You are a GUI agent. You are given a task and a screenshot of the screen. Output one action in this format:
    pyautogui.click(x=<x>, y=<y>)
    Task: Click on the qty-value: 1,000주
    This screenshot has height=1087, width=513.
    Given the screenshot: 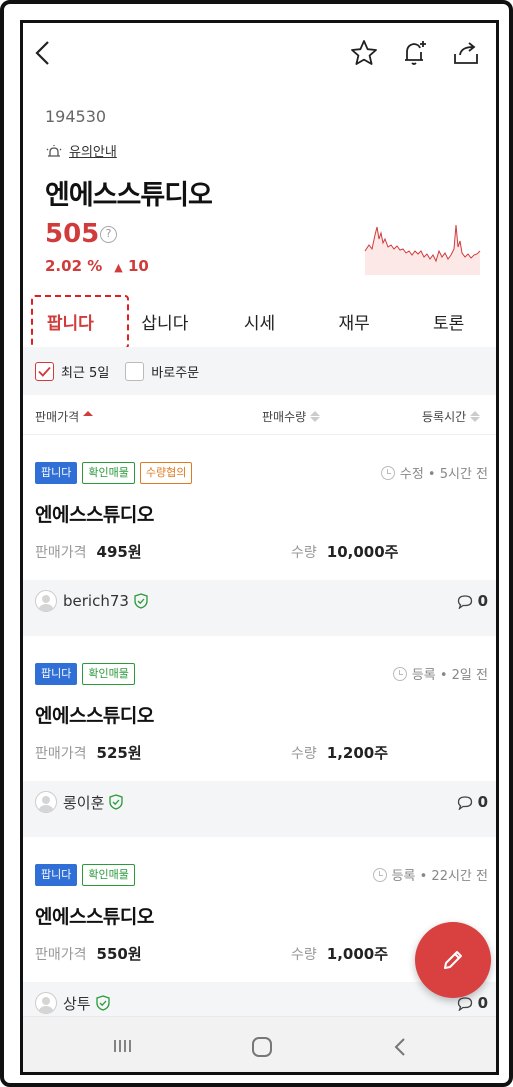 What is the action you would take?
    pyautogui.click(x=357, y=954)
    